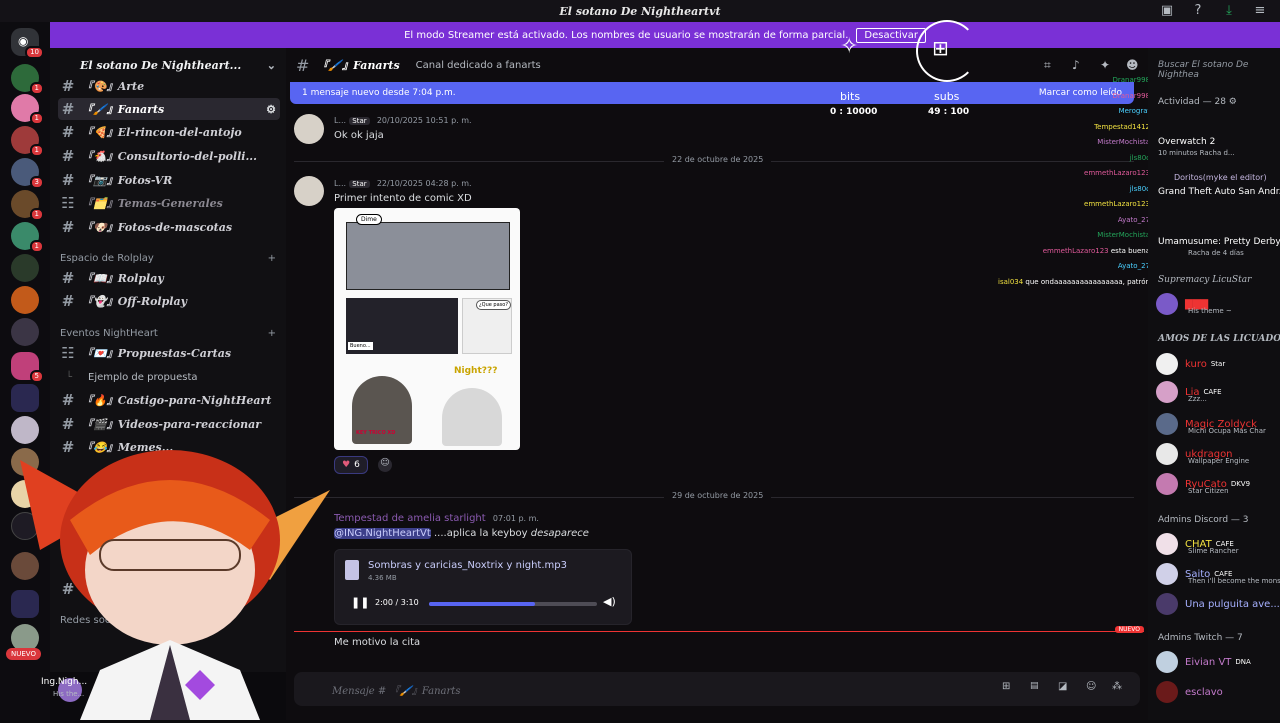 The height and width of the screenshot is (723, 1280). Describe the element at coordinates (476, 371) in the screenshot. I see `comic-caption: Night???` at that location.